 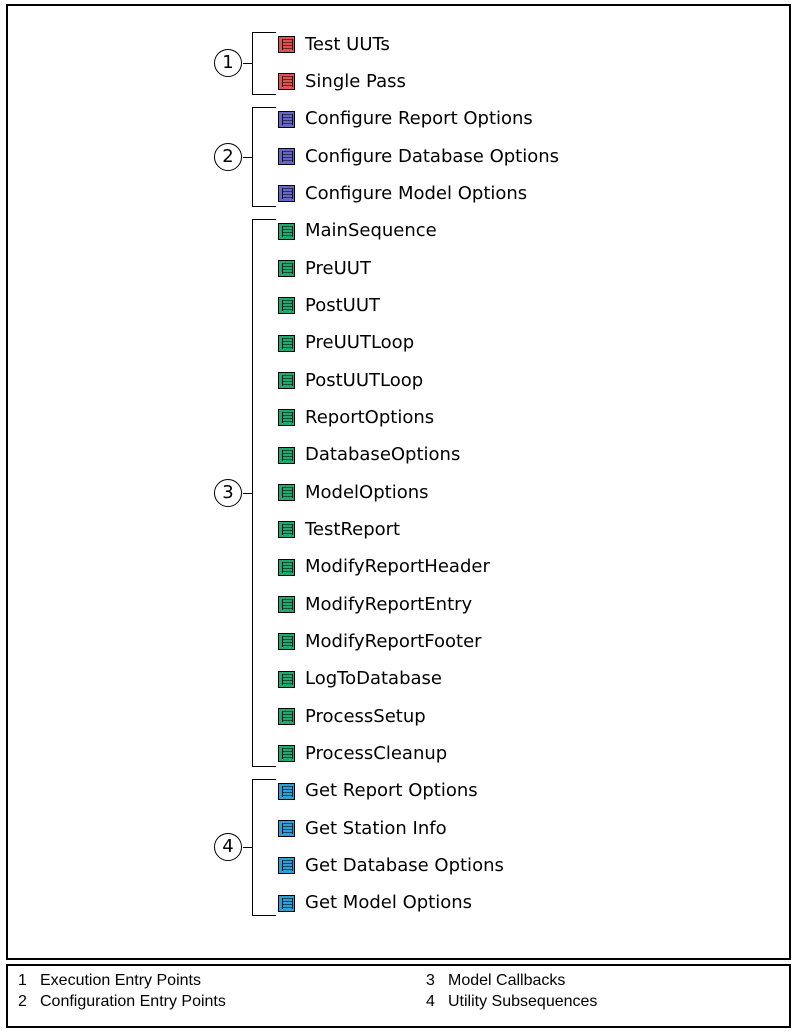 What do you see at coordinates (347, 44) in the screenshot?
I see `sequence-label: Test UUTs` at bounding box center [347, 44].